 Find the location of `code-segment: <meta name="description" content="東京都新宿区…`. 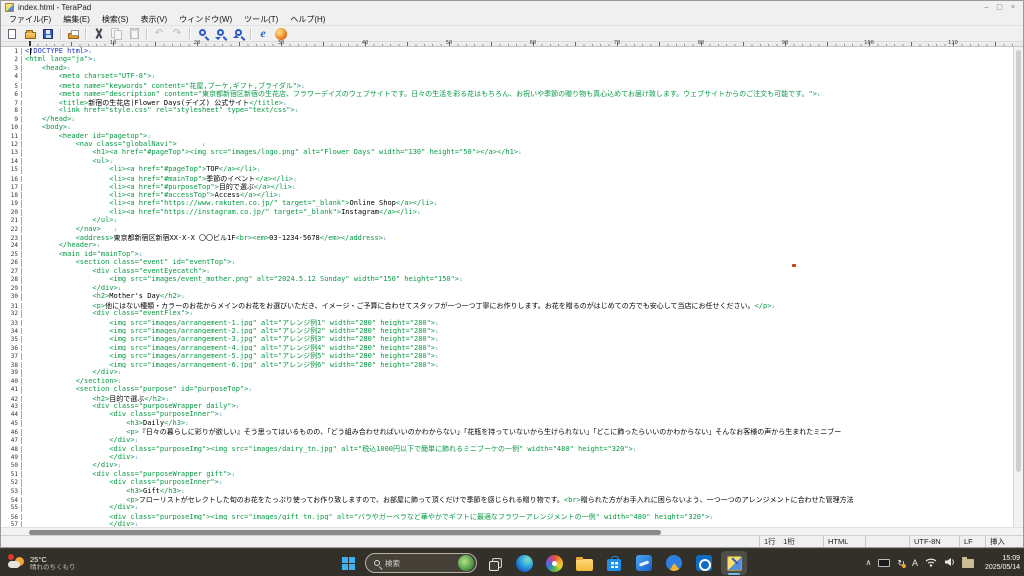

code-segment: <meta name="description" content="東京都新宿区… is located at coordinates (421, 94).